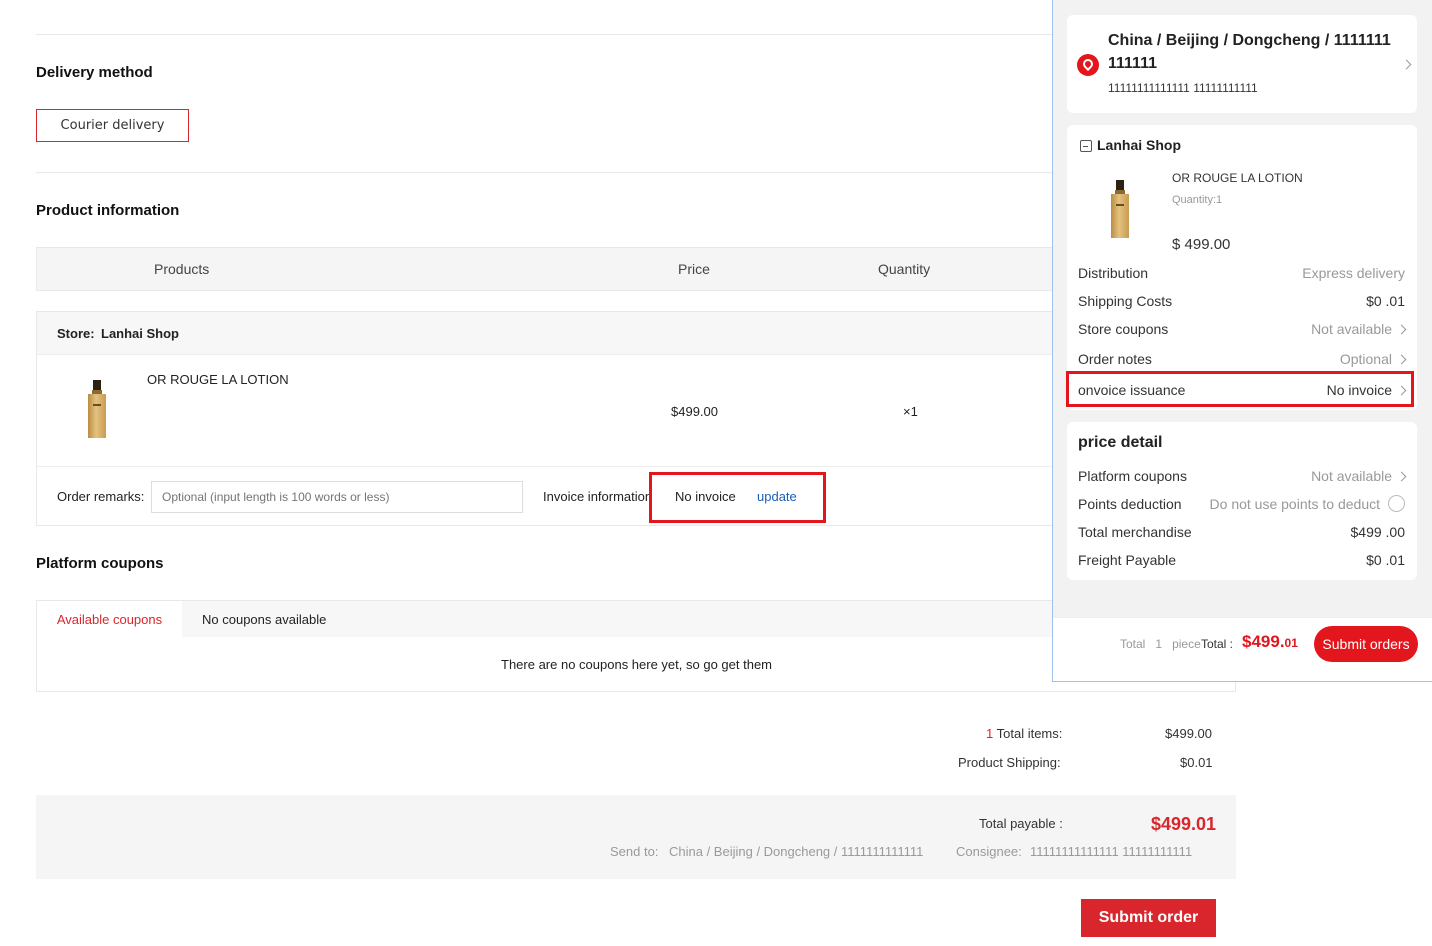 The height and width of the screenshot is (946, 1432). I want to click on store-label: Store:, so click(76, 333).